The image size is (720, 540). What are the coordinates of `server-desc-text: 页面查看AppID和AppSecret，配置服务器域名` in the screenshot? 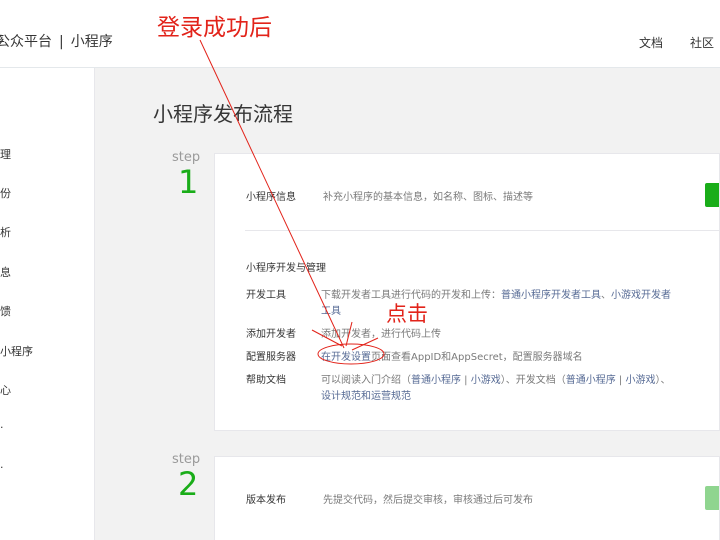 It's located at (477, 357).